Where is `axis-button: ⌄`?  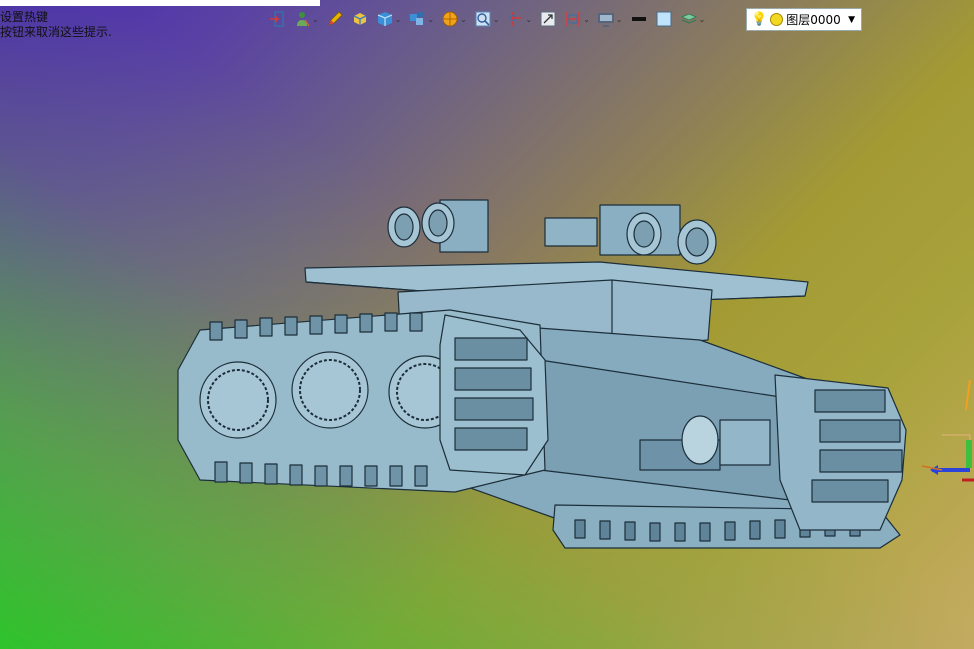 axis-button: ⌄ is located at coordinates (520, 19).